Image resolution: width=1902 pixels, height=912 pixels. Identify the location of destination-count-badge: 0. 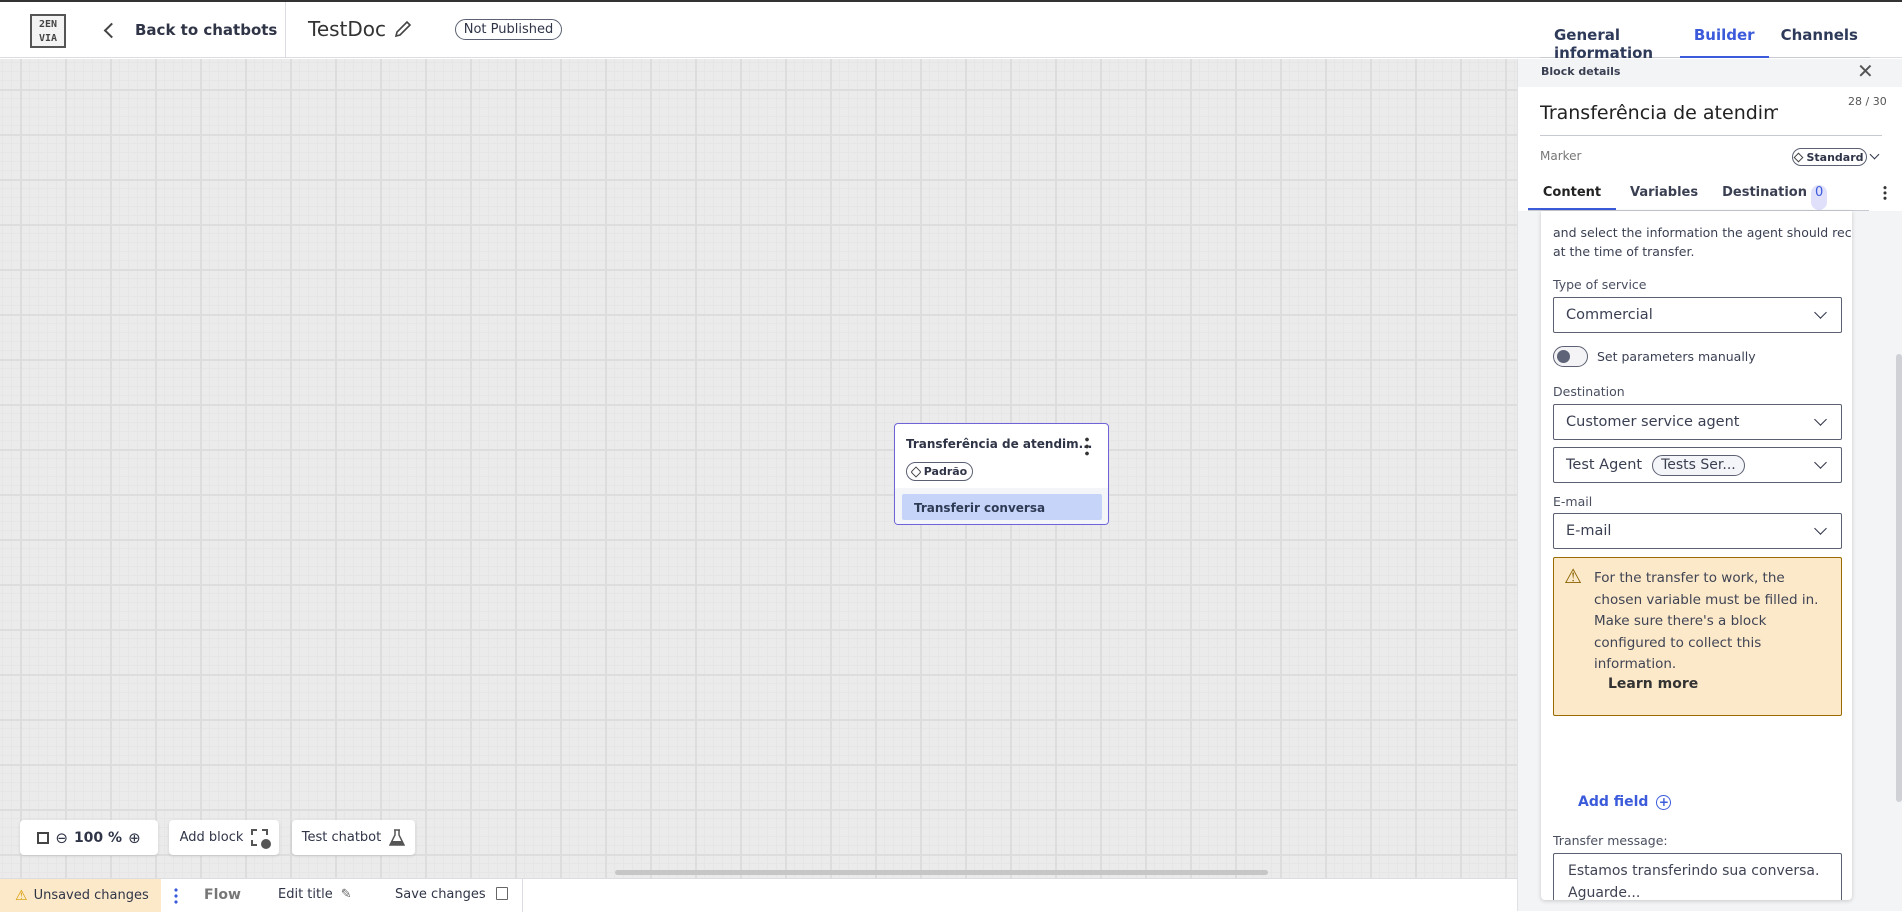
(1819, 197).